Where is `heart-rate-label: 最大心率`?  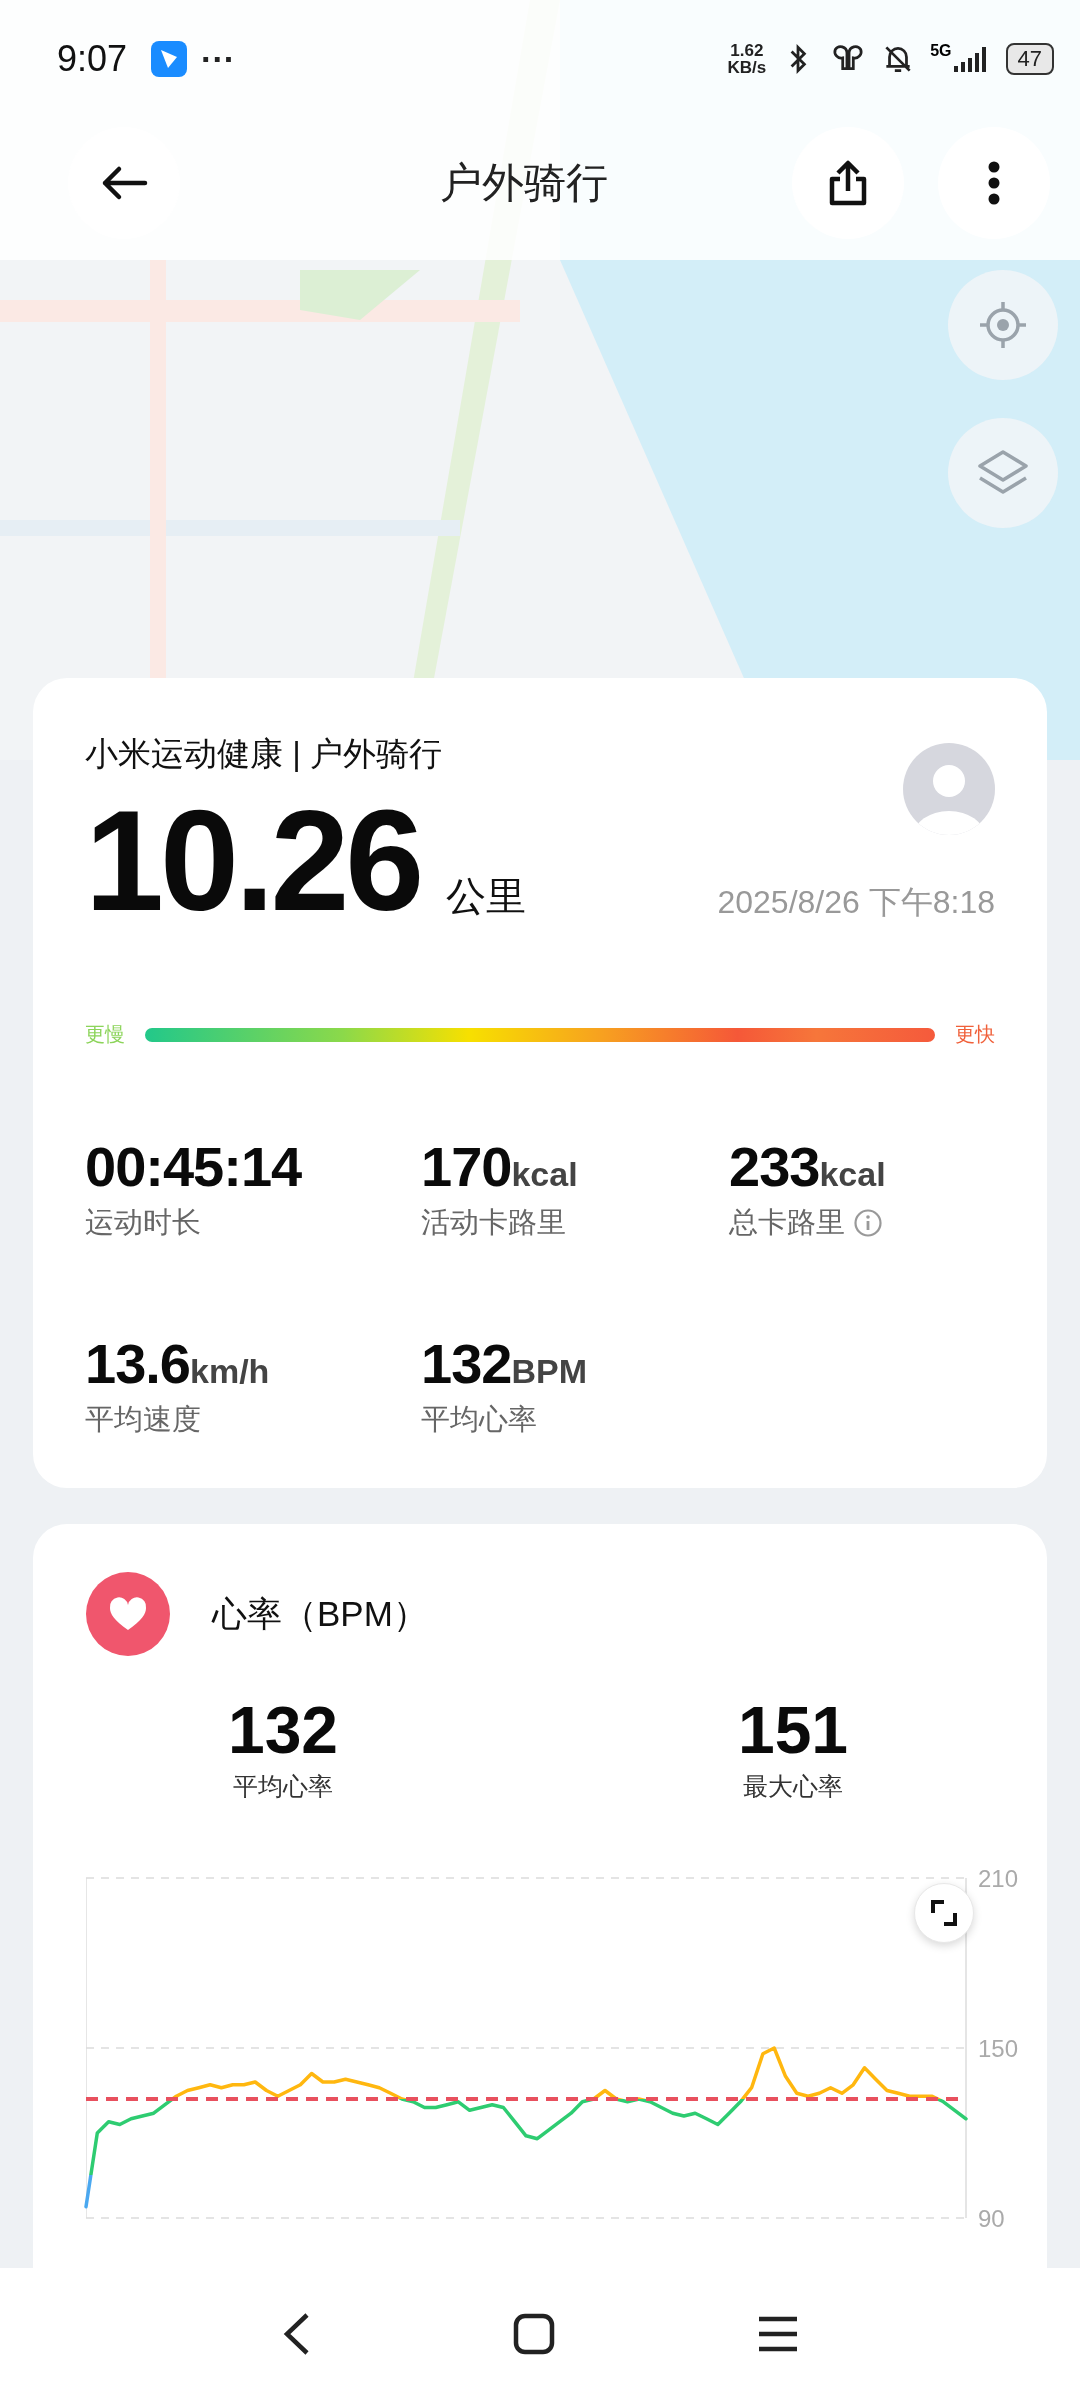 heart-rate-label: 最大心率 is located at coordinates (793, 1787).